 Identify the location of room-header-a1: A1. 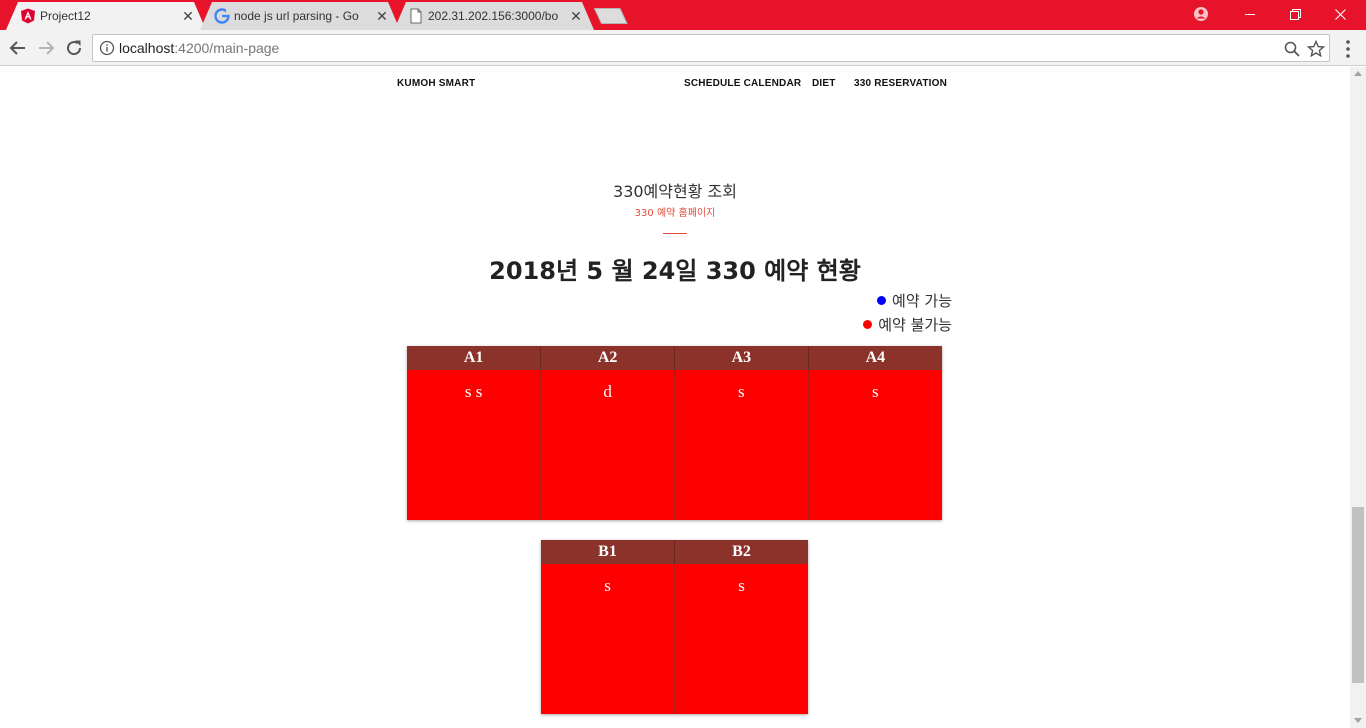
(474, 358).